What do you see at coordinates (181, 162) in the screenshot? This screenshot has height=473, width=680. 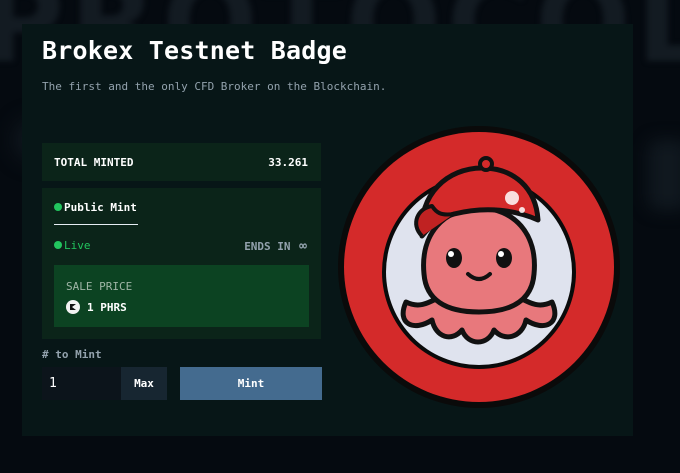 I see `total-minted-bar: TOTAL MINTED 33.261` at bounding box center [181, 162].